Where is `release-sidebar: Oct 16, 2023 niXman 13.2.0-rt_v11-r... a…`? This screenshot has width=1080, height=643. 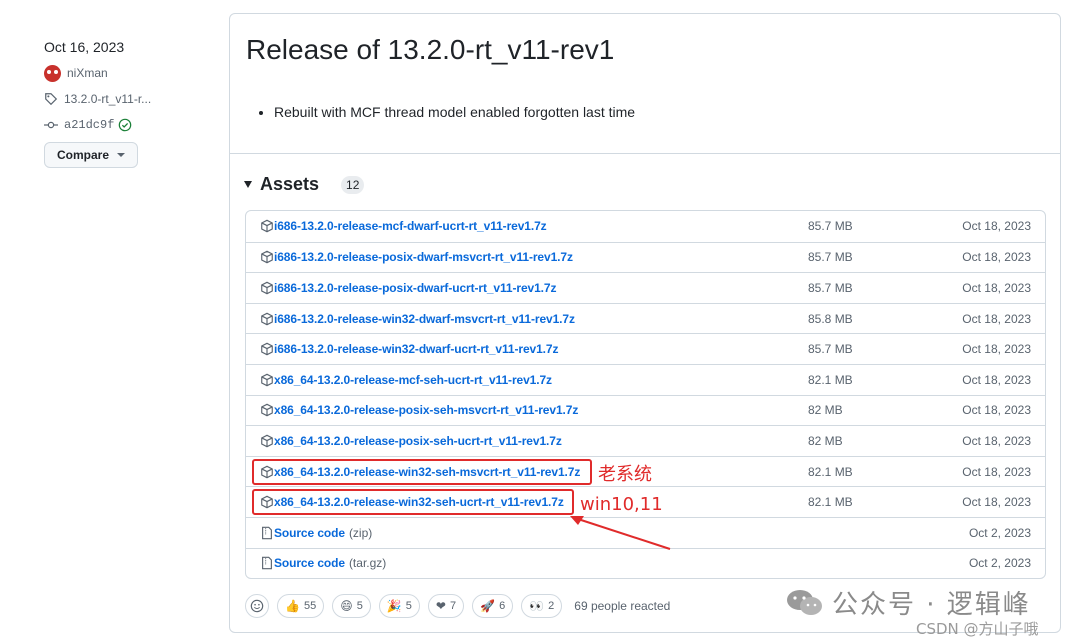 release-sidebar: Oct 16, 2023 niXman 13.2.0-rt_v11-r... a… is located at coordinates (129, 103).